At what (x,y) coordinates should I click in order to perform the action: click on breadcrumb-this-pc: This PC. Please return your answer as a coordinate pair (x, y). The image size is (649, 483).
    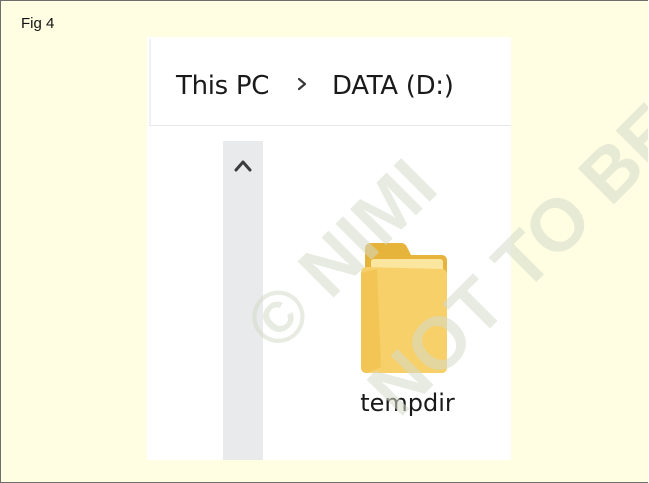
    Looking at the image, I should click on (222, 86).